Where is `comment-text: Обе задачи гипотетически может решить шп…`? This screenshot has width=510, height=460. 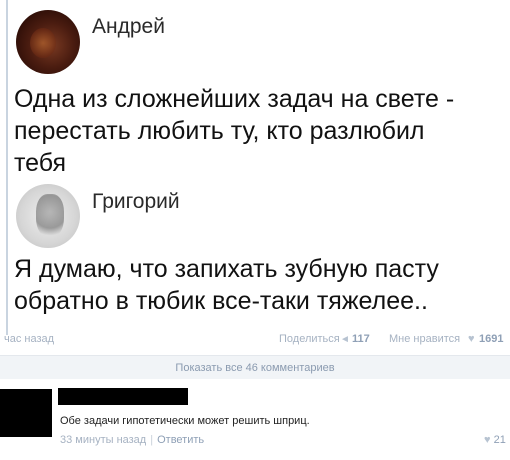 comment-text: Обе задачи гипотетически может решить шп… is located at coordinates (185, 421).